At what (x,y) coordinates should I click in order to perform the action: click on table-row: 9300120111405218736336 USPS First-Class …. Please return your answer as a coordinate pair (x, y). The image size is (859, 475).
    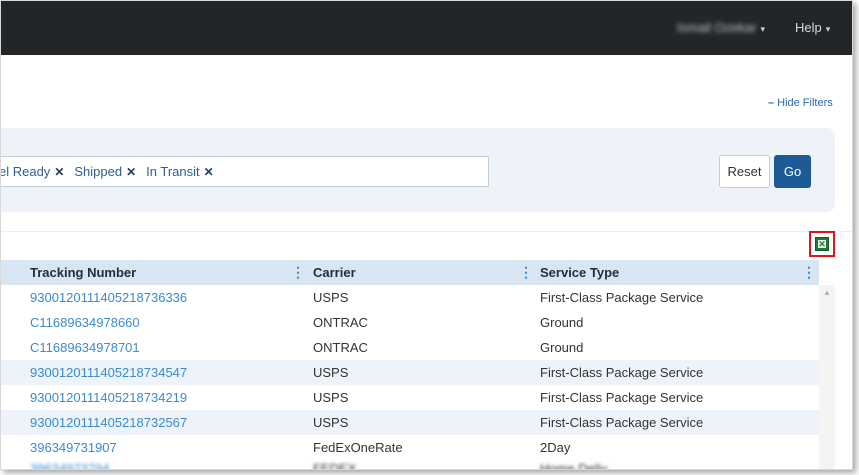
    Looking at the image, I should click on (410, 297).